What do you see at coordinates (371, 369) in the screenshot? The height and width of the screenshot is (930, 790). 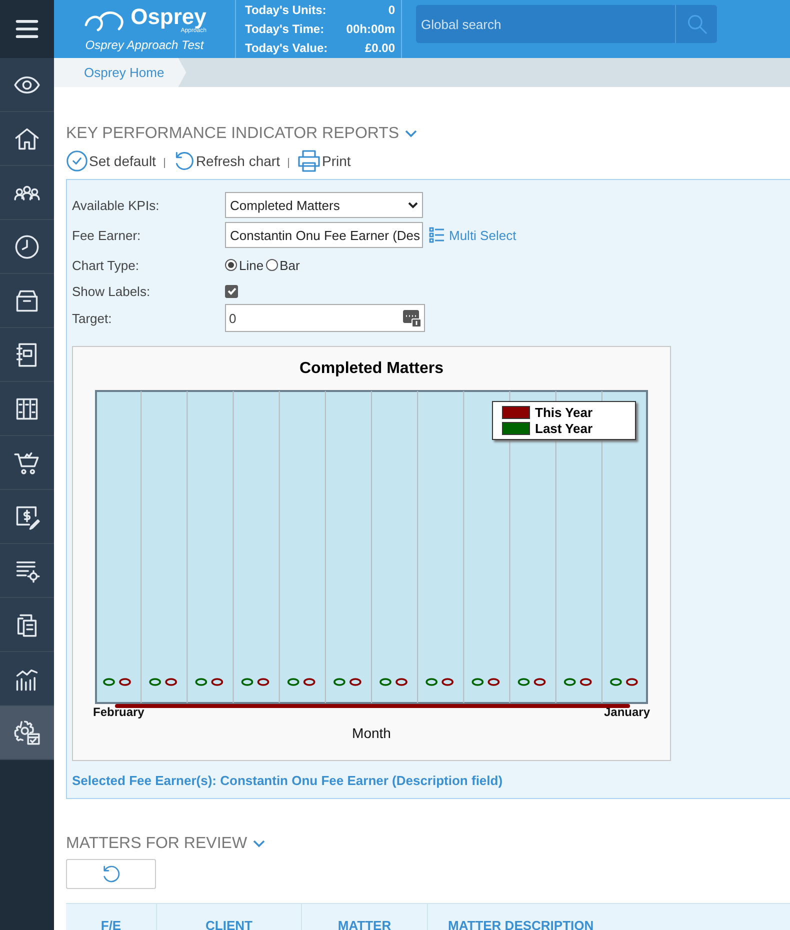 I see `chart-title: Completed Matters` at bounding box center [371, 369].